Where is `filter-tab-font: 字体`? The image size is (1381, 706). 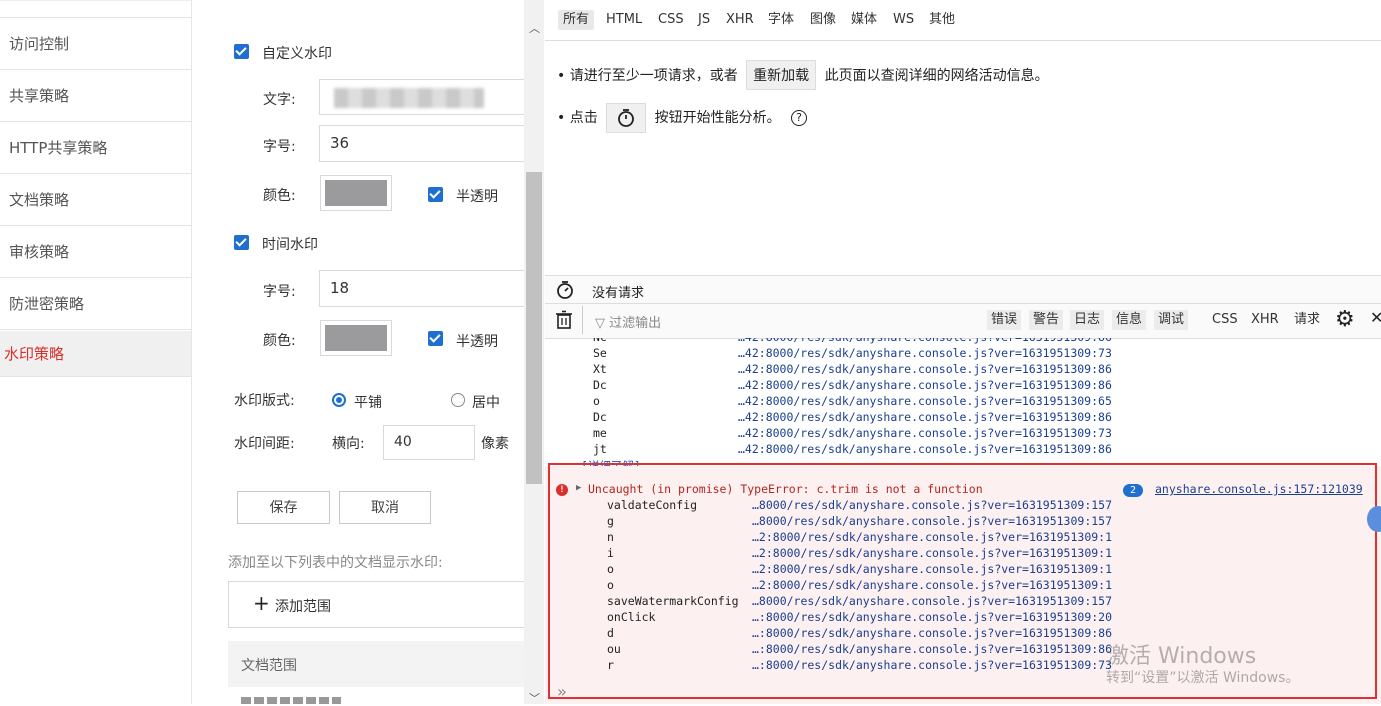
filter-tab-font: 字体 is located at coordinates (781, 20).